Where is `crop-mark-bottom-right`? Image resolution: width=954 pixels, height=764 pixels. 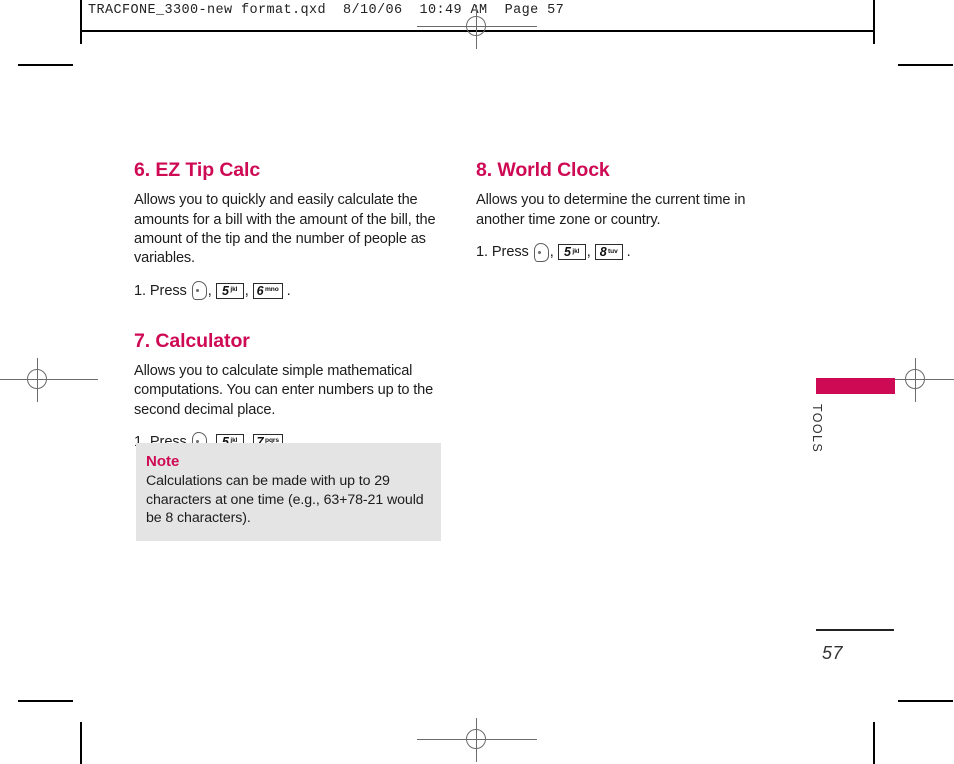 crop-mark-bottom-right is located at coordinates (925, 701).